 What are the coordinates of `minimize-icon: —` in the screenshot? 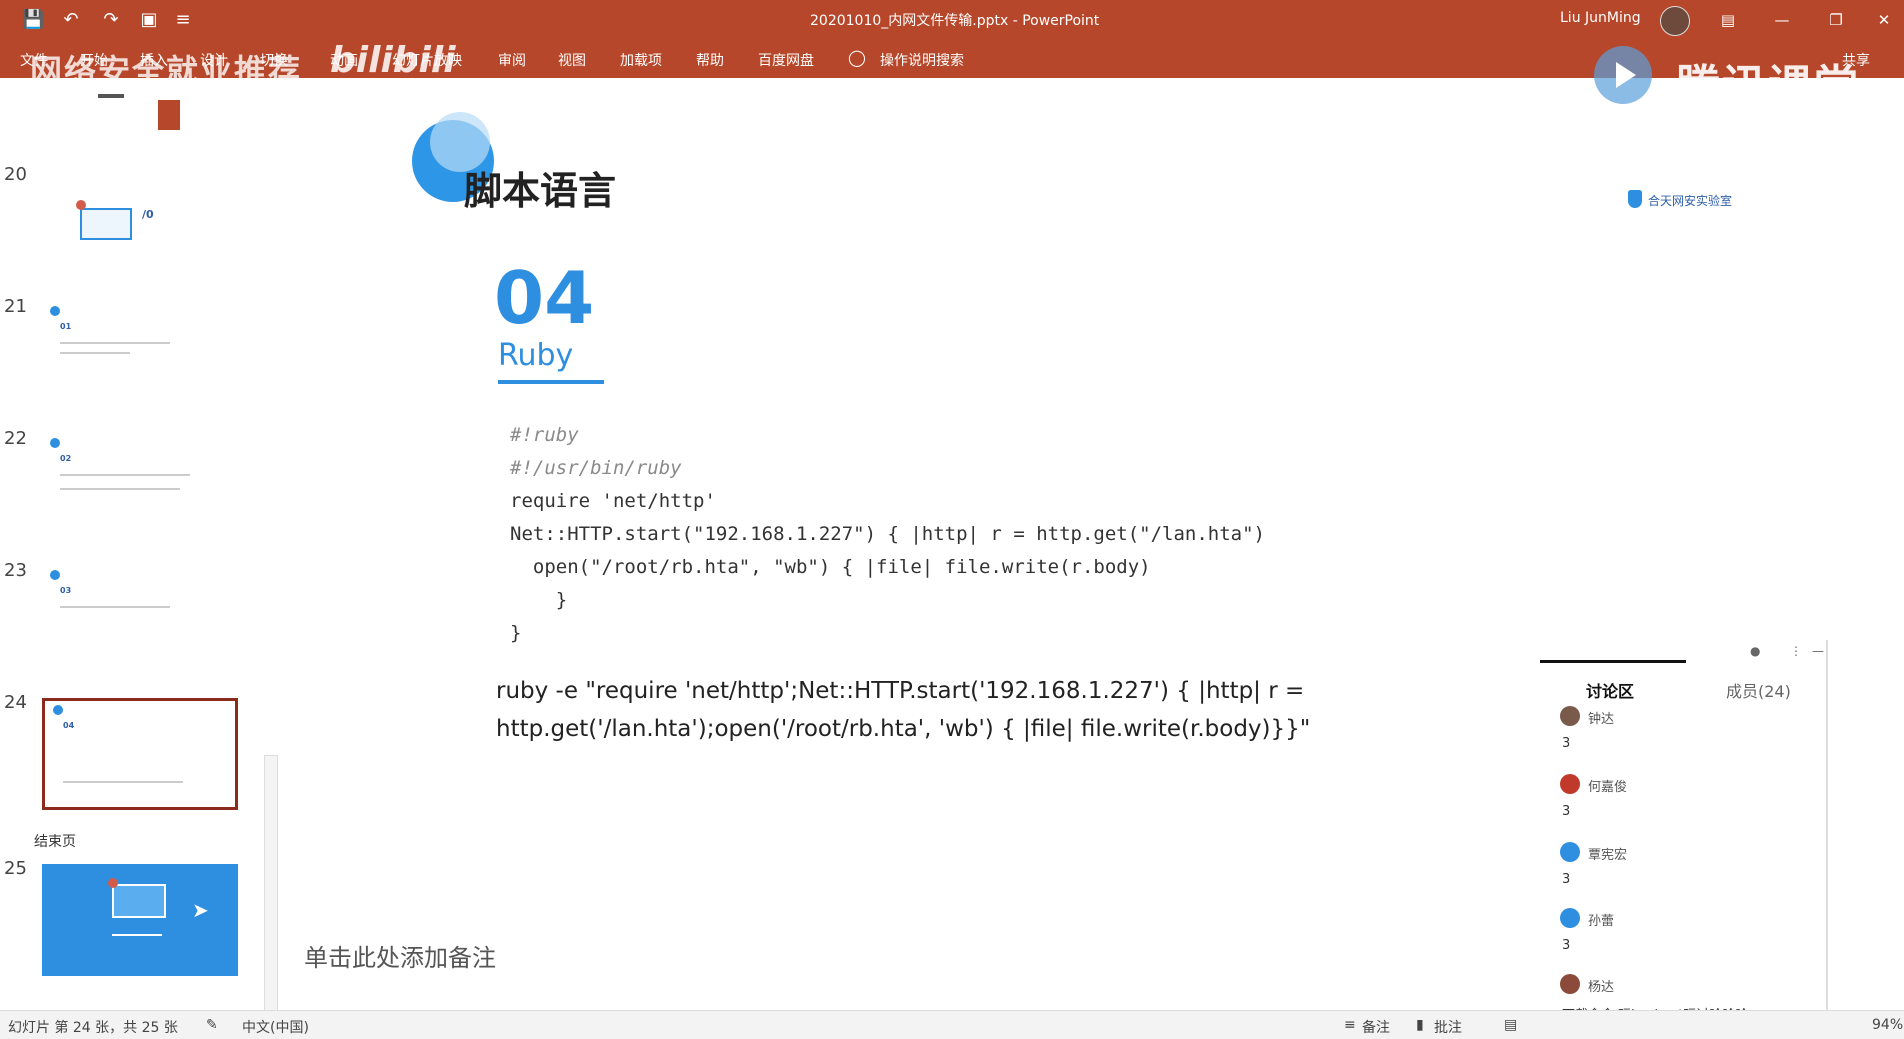 It's located at (1782, 20).